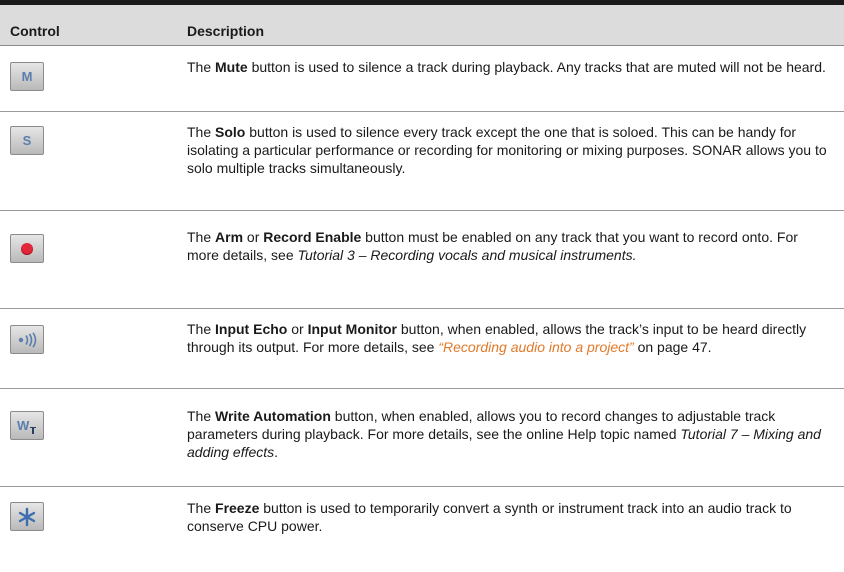  I want to click on arm-button, so click(27, 248).